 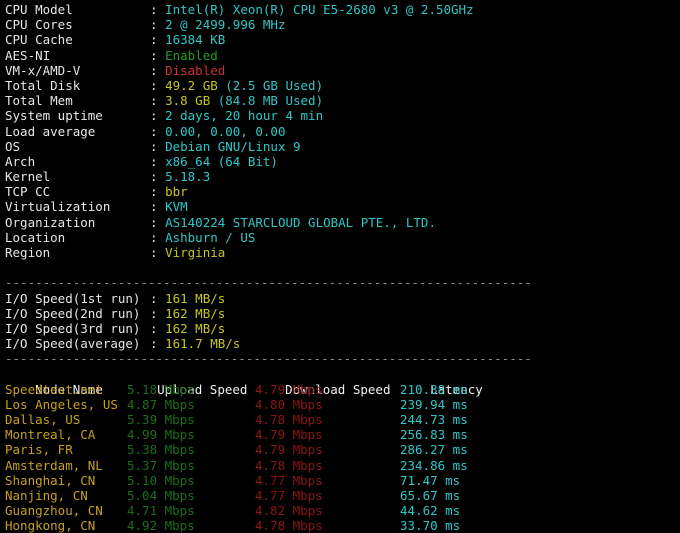 I want to click on info-row: Arch: x86_64 (64 Bit), so click(x=342, y=161).